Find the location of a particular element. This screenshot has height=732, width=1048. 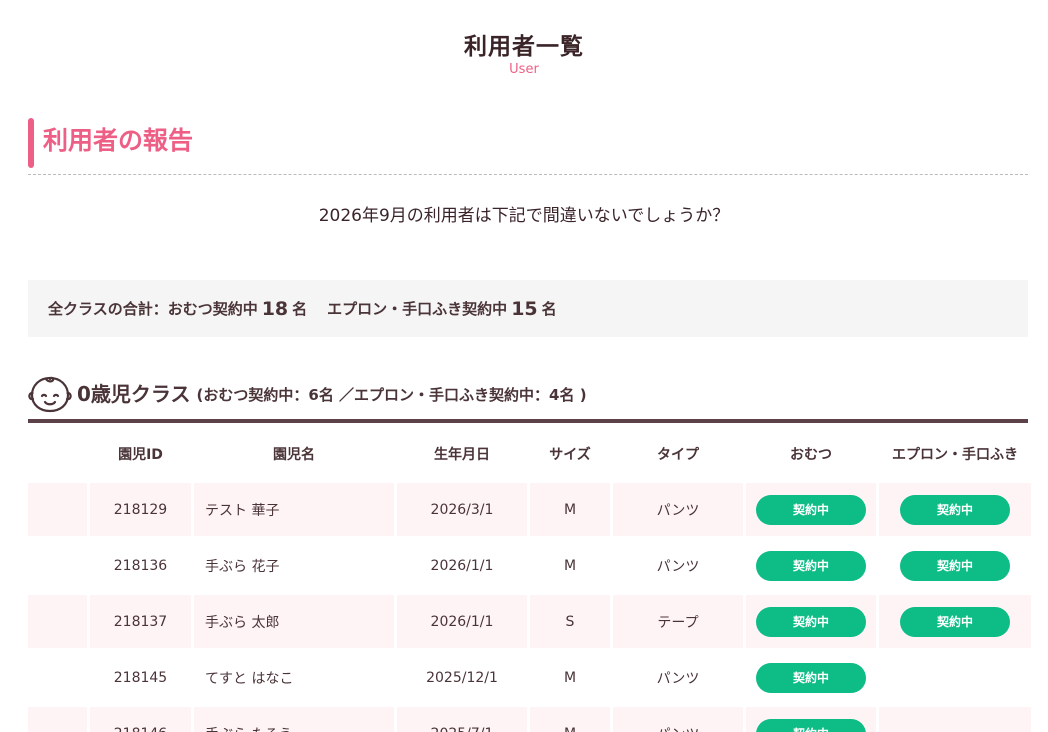

child-name: 手ぶら 花子 is located at coordinates (242, 566).